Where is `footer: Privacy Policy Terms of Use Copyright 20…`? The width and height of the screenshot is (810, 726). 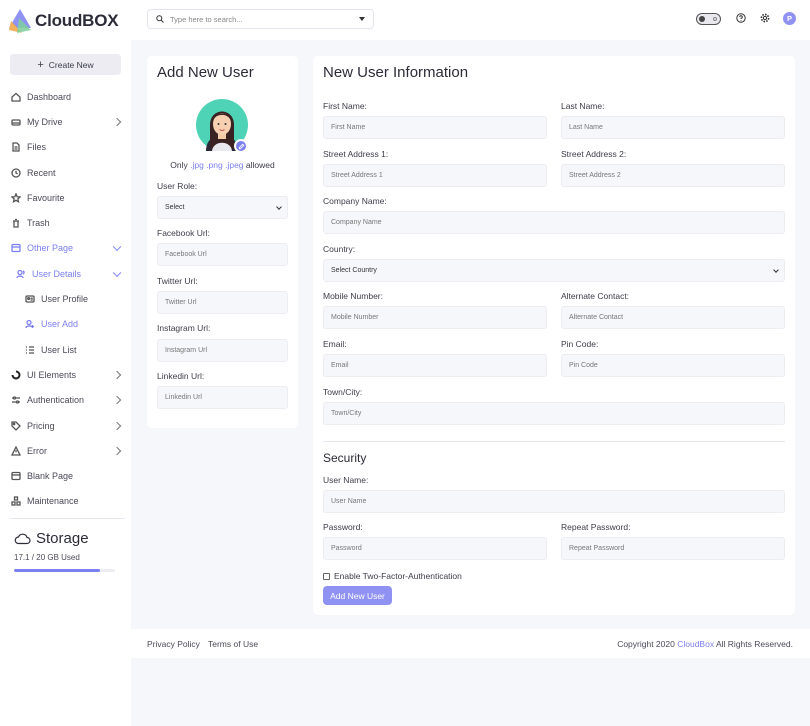
footer: Privacy Policy Terms of Use Copyright 20… is located at coordinates (470, 643).